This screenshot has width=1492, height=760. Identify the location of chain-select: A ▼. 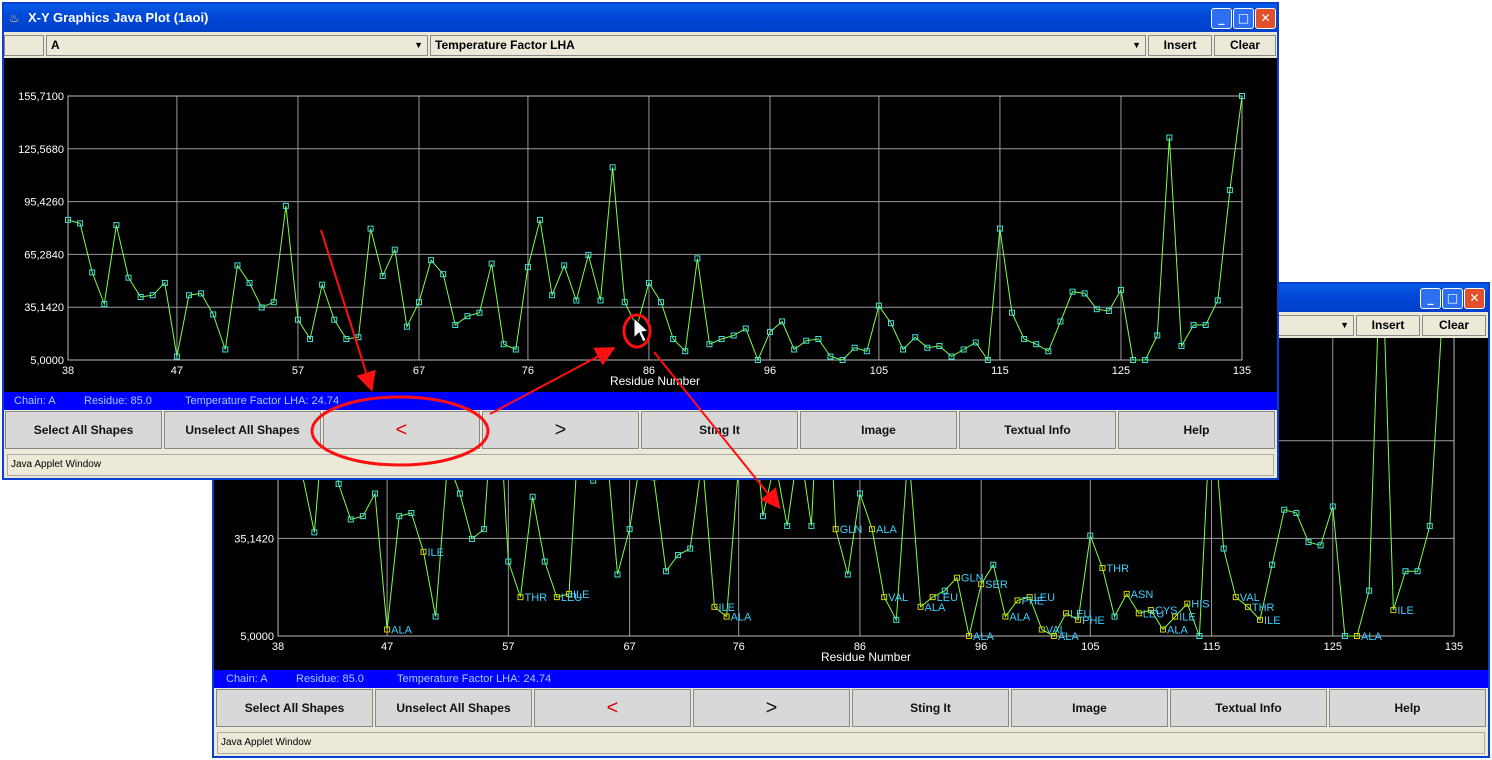
(237, 45).